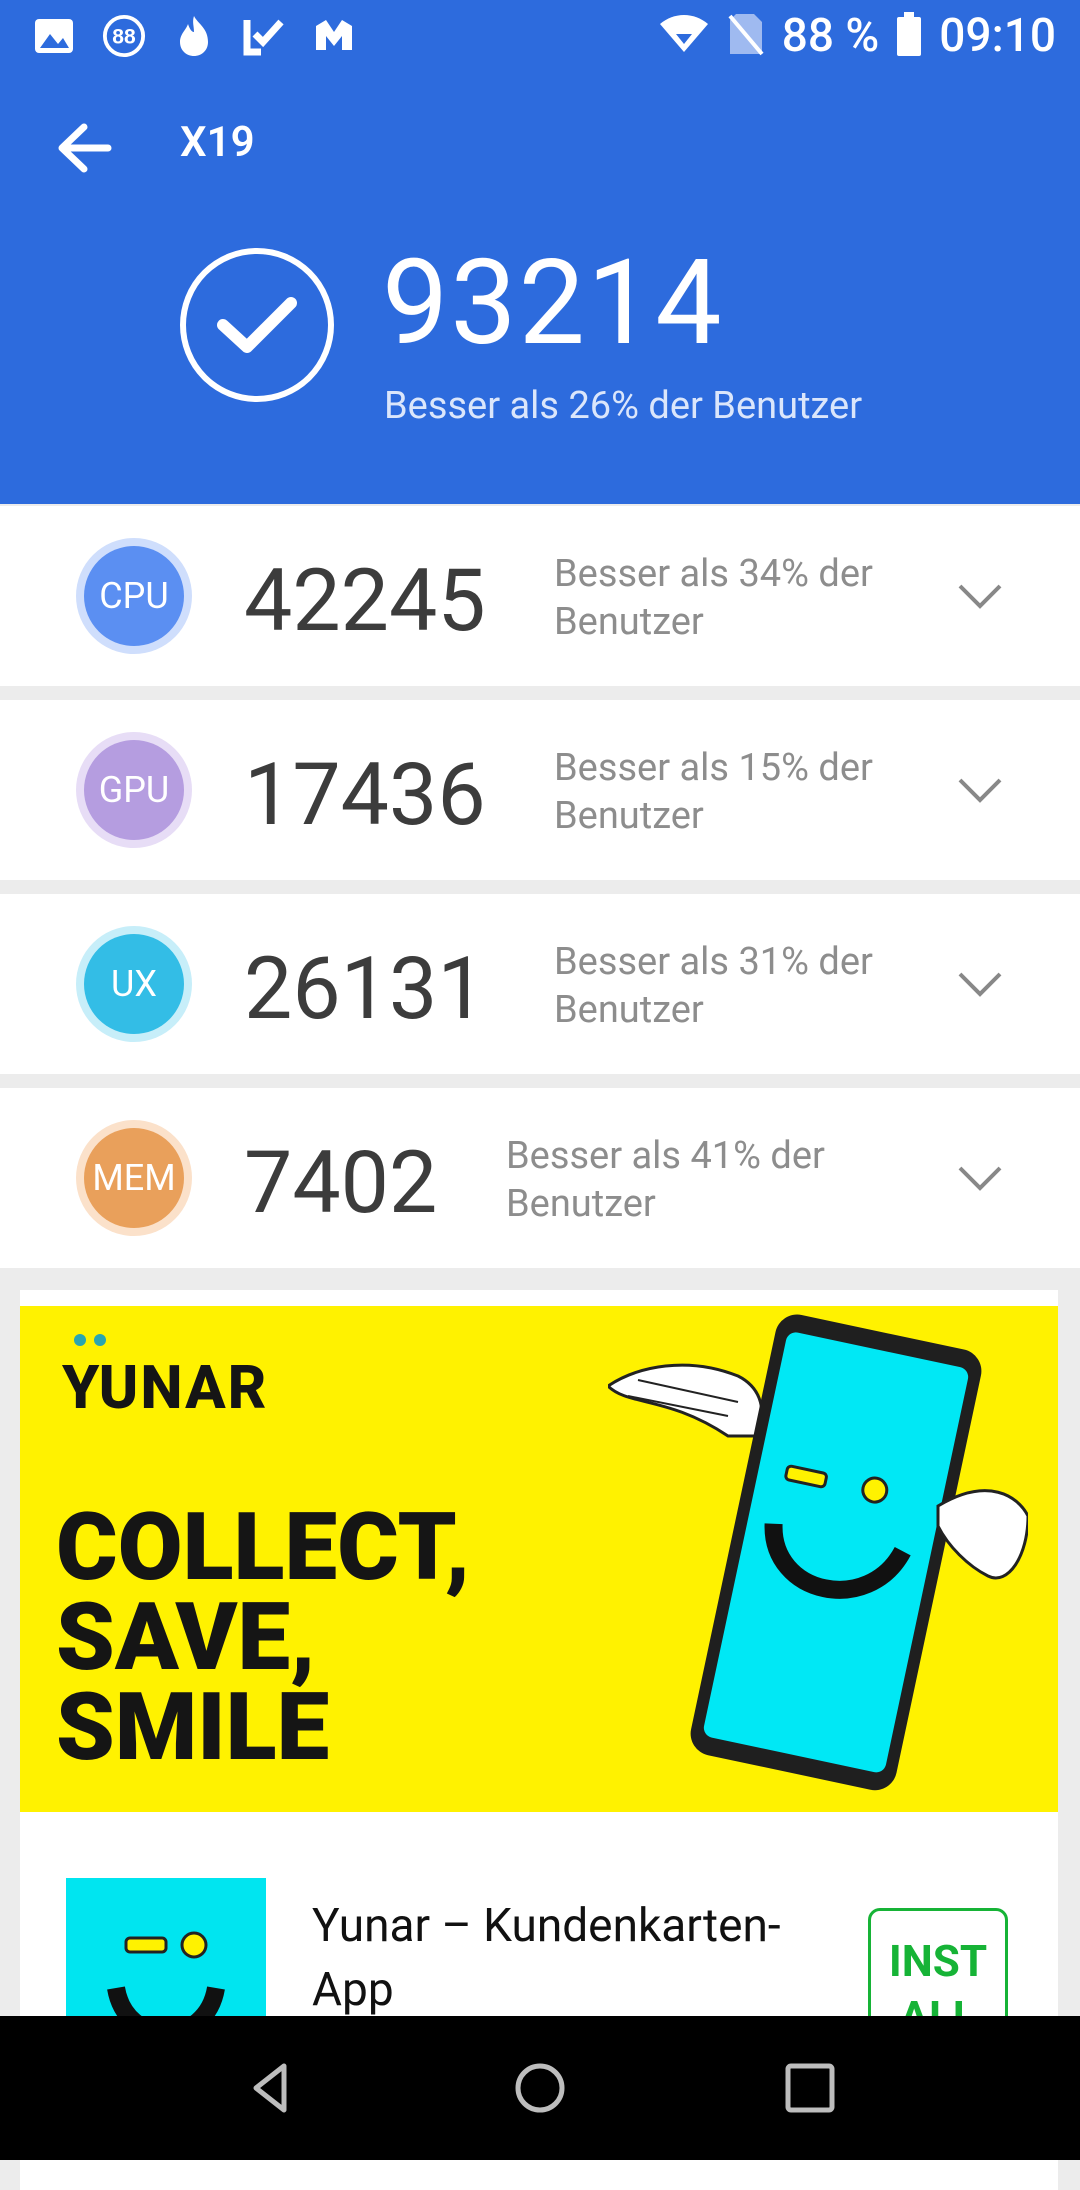  I want to click on svg-text: 88, so click(124, 37).